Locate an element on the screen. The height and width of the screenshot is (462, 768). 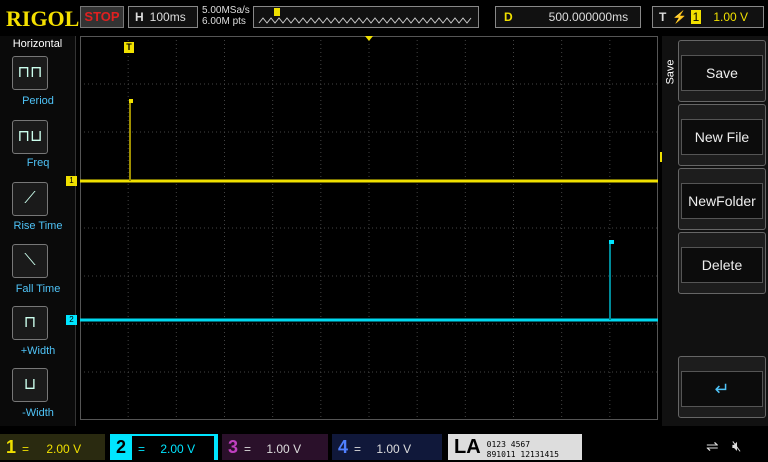
period-icon: ⊓⊓ is located at coordinates (30, 73).